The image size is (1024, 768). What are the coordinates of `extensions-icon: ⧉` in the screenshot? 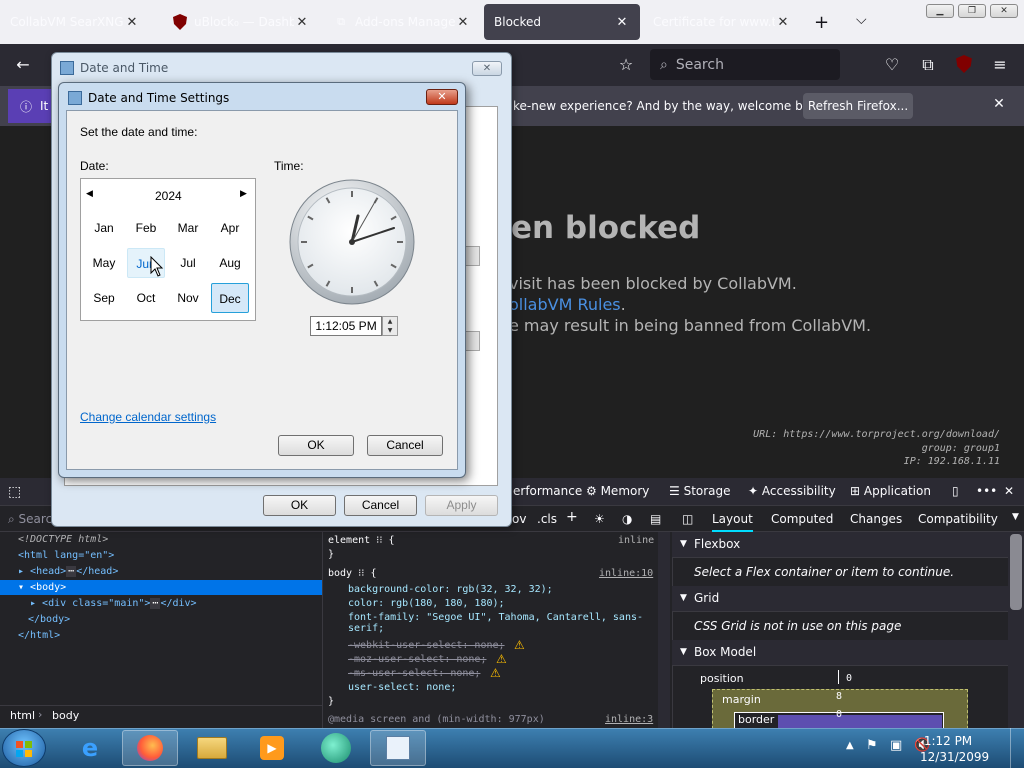 It's located at (928, 65).